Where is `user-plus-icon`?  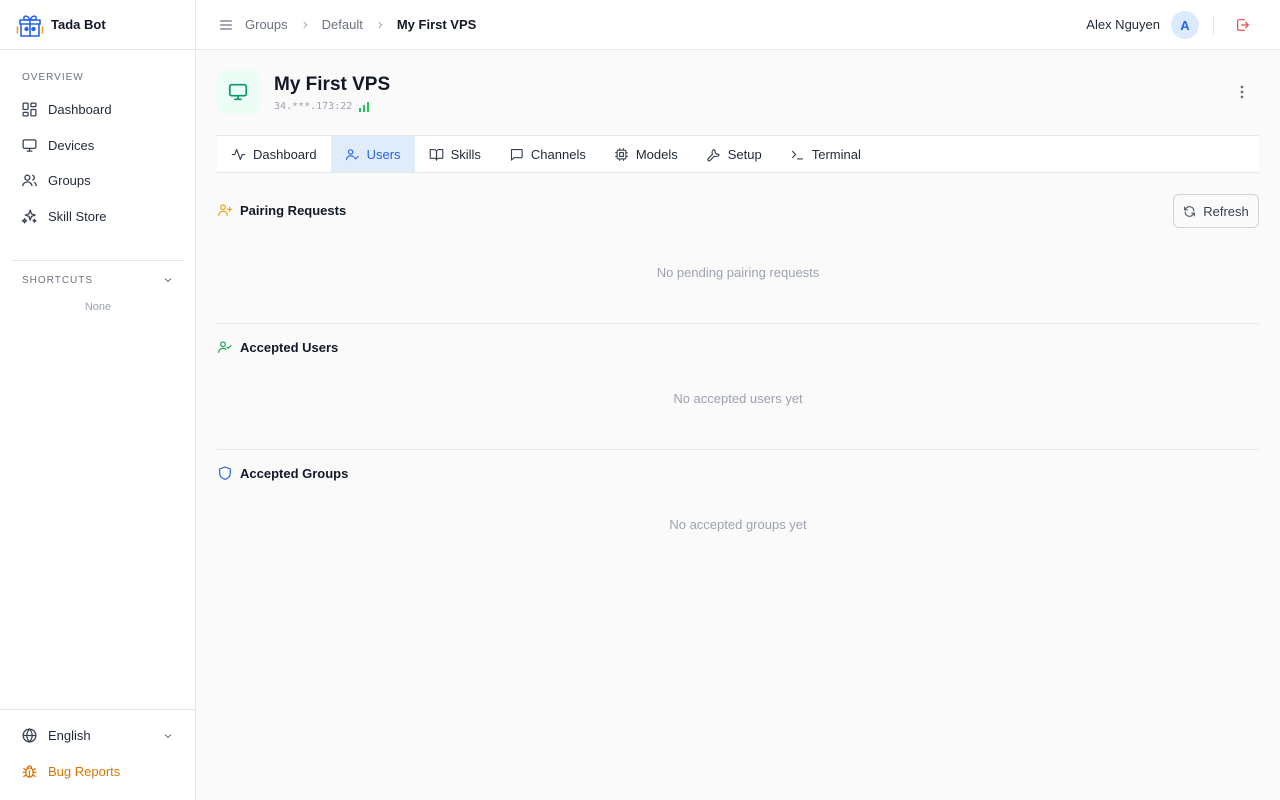
user-plus-icon is located at coordinates (225, 210).